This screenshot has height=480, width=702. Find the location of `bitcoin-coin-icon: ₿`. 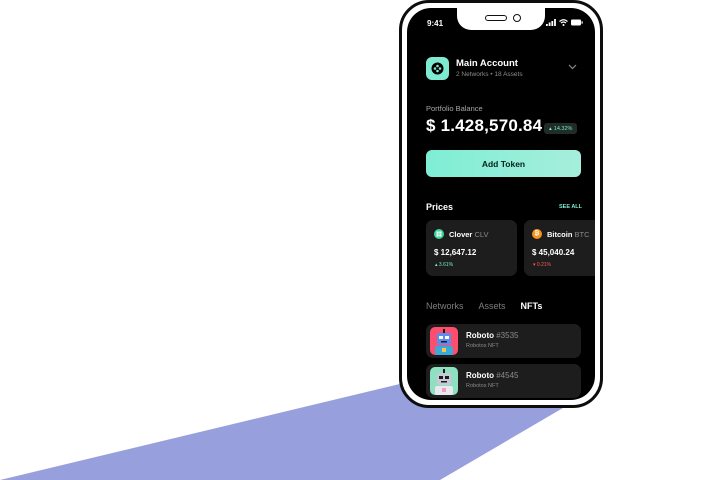

bitcoin-coin-icon: ₿ is located at coordinates (537, 234).